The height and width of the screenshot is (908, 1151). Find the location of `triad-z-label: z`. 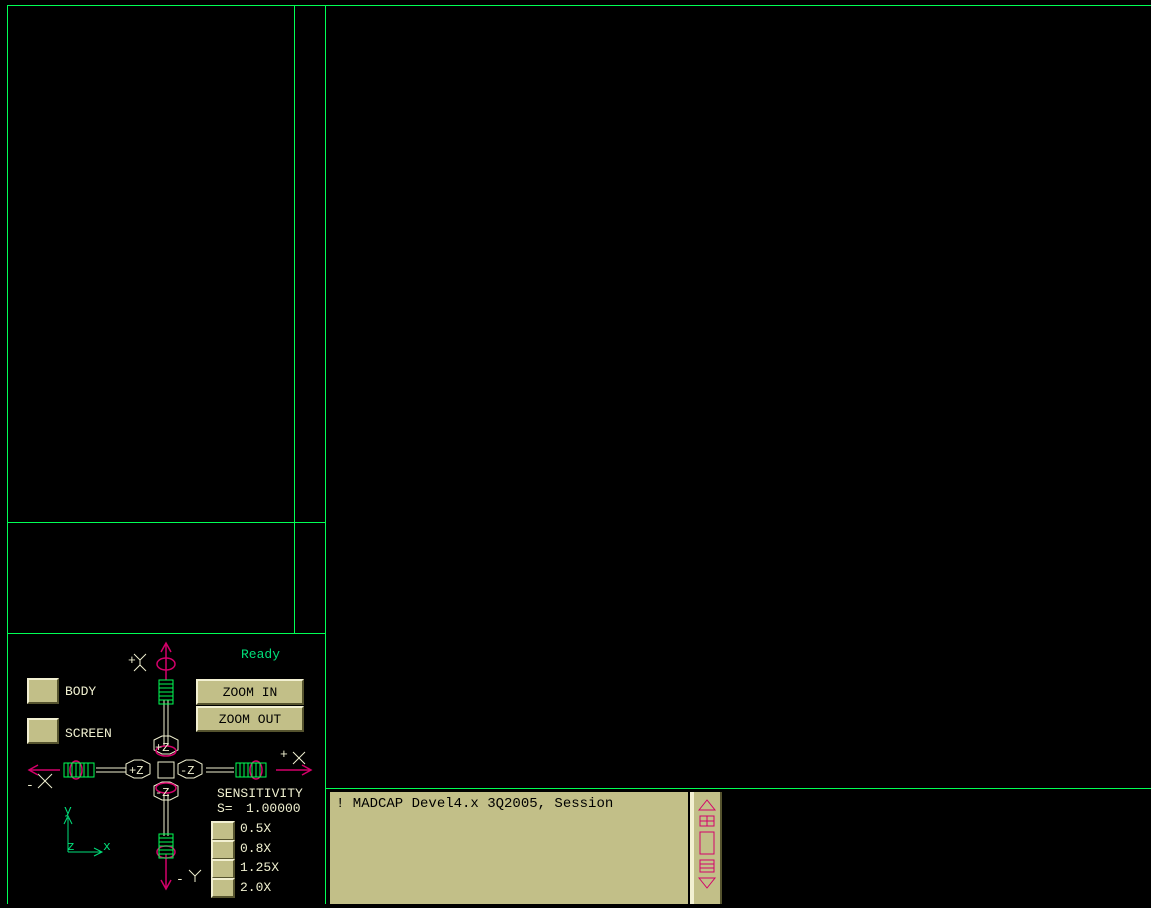

triad-z-label: z is located at coordinates (71, 846).